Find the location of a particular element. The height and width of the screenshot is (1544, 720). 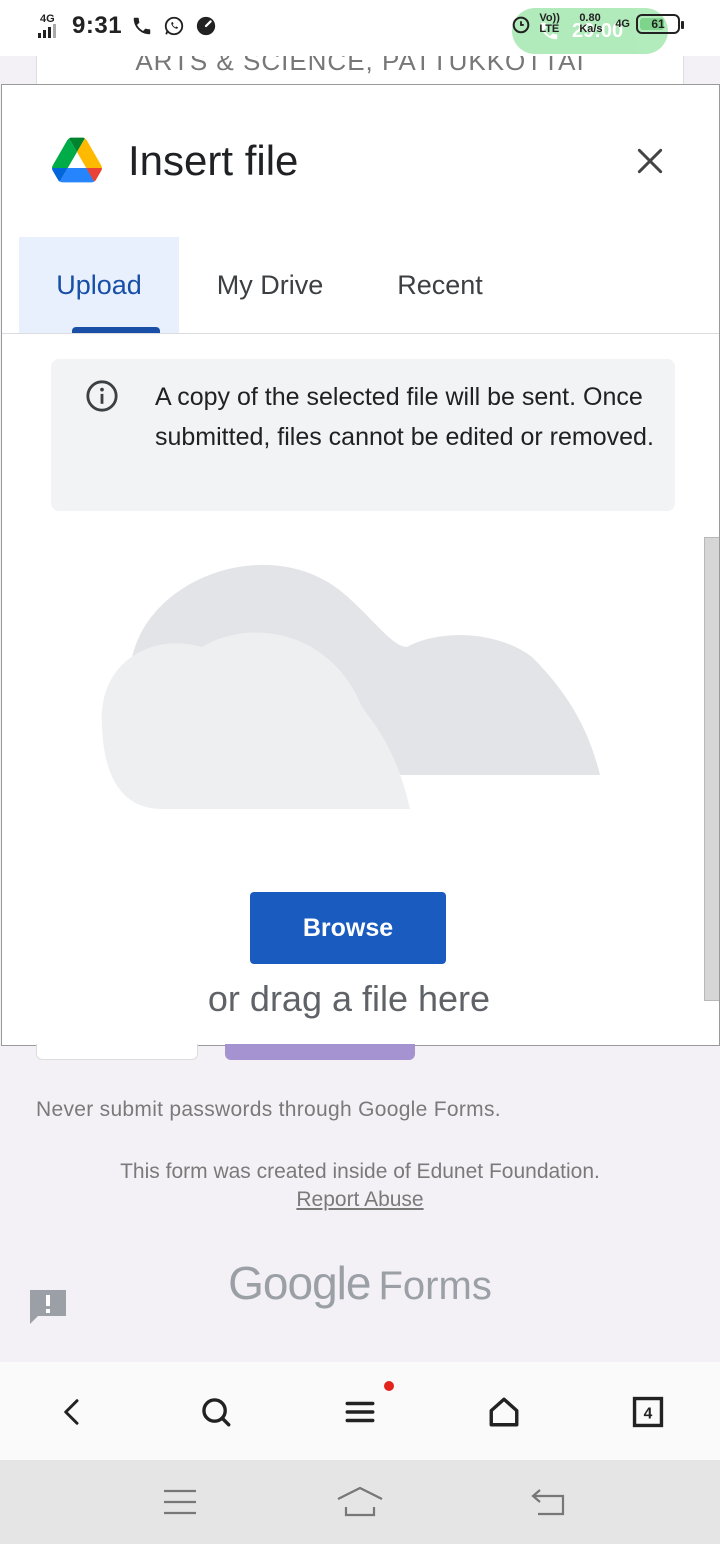

system-home-icon is located at coordinates (360, 1501).